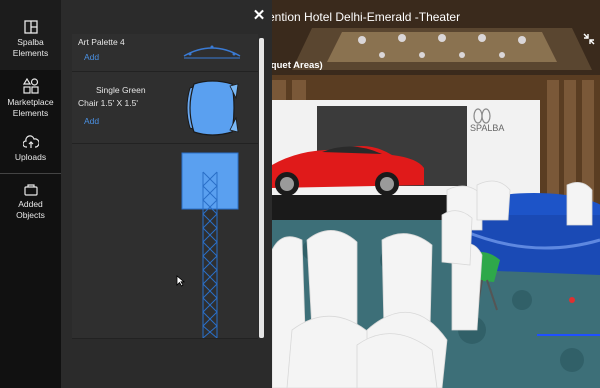 The image size is (600, 388). Describe the element at coordinates (361, 17) in the screenshot. I see `venue-title: vention Hotel Delhi-Emerald -Theater` at that location.